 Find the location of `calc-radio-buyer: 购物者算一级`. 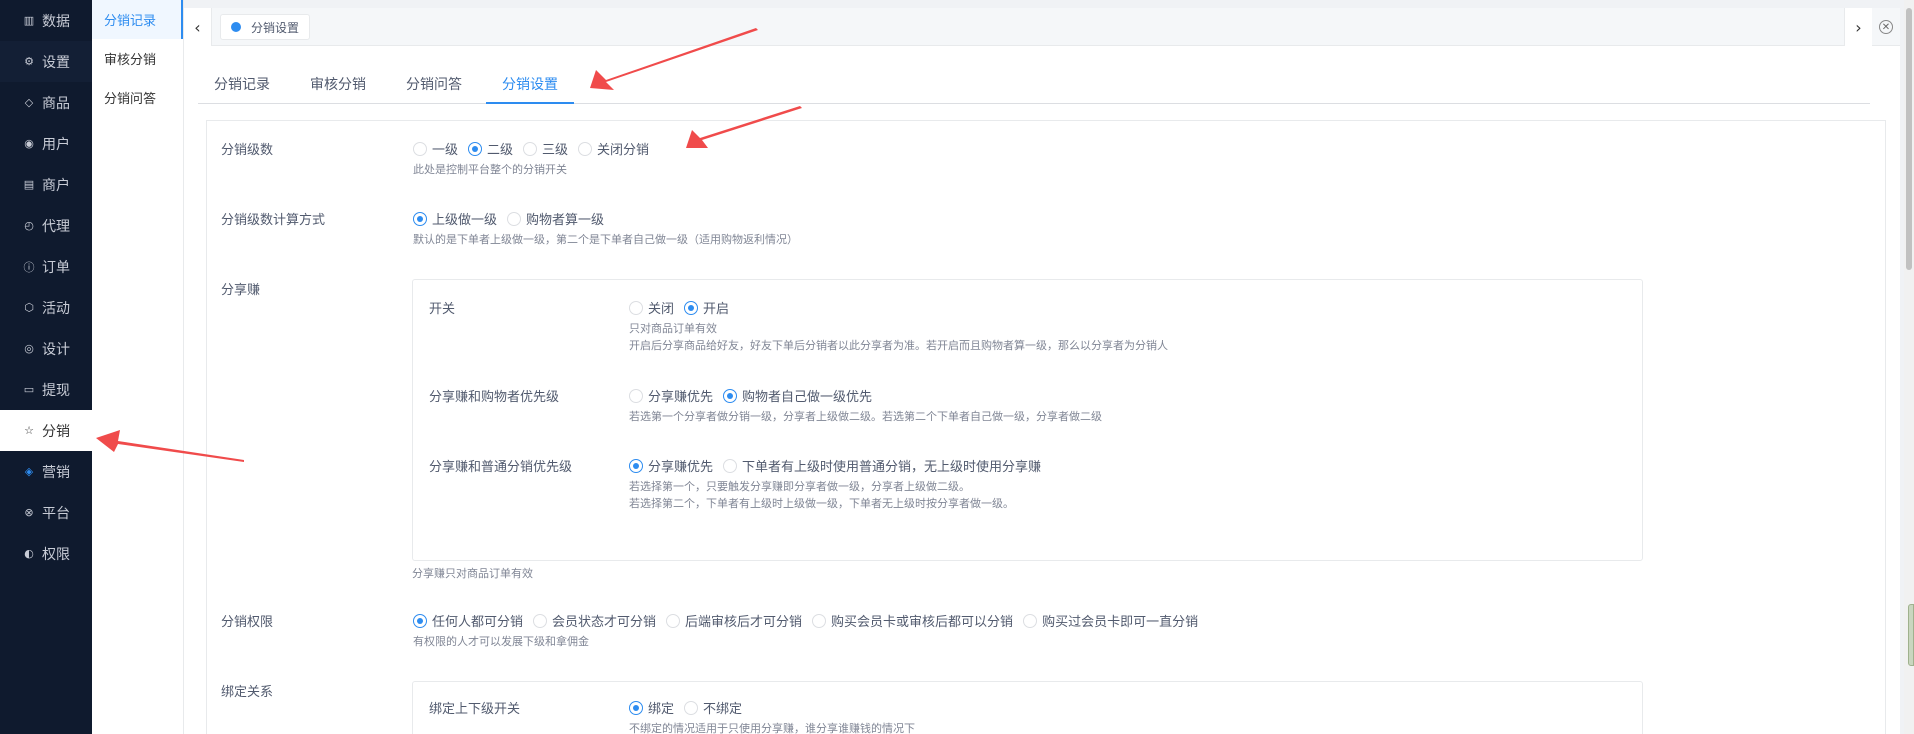

calc-radio-buyer: 购物者算一级 is located at coordinates (555, 218).